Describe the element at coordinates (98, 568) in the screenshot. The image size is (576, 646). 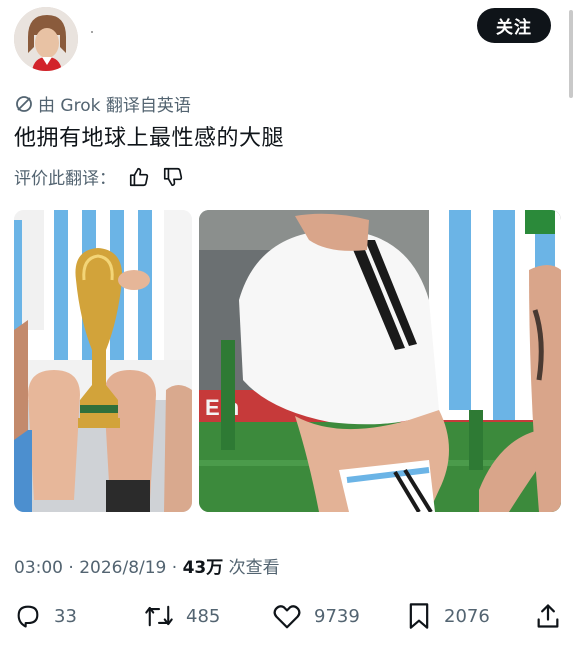
I see `tweet-timestamp: 03:00 · 2026/8/19 ·` at that location.